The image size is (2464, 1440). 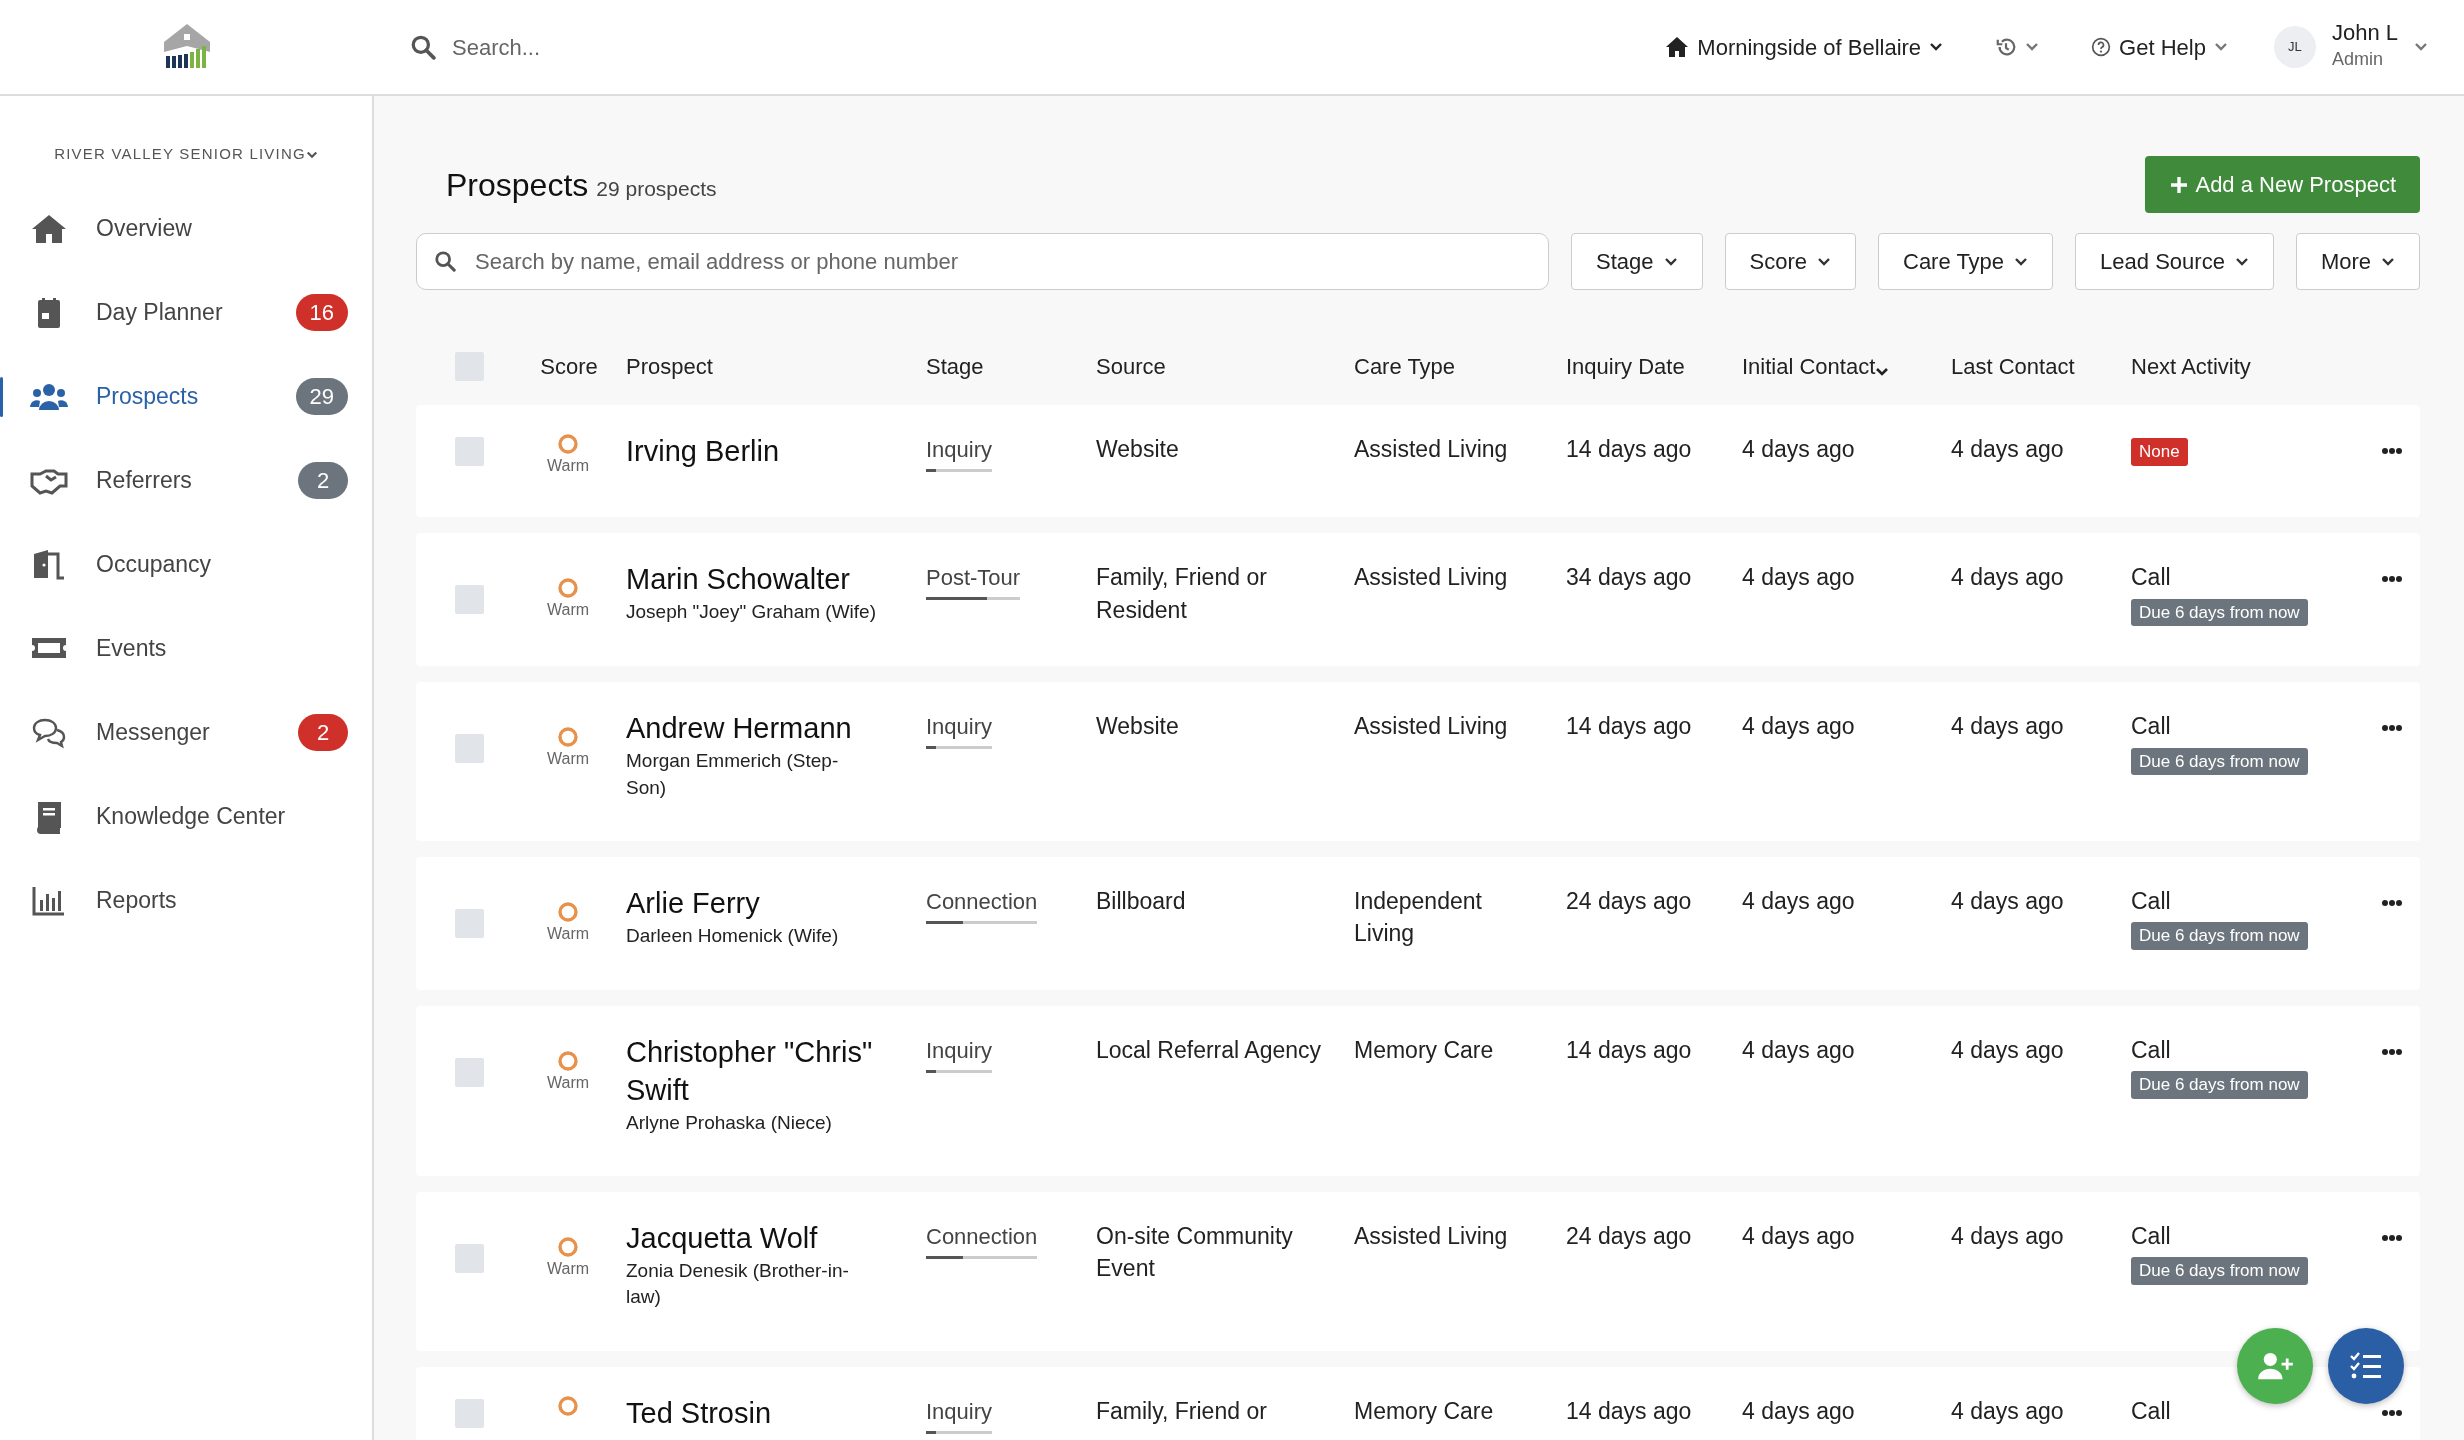 I want to click on sidebar-item: Prospects 29, so click(x=186, y=396).